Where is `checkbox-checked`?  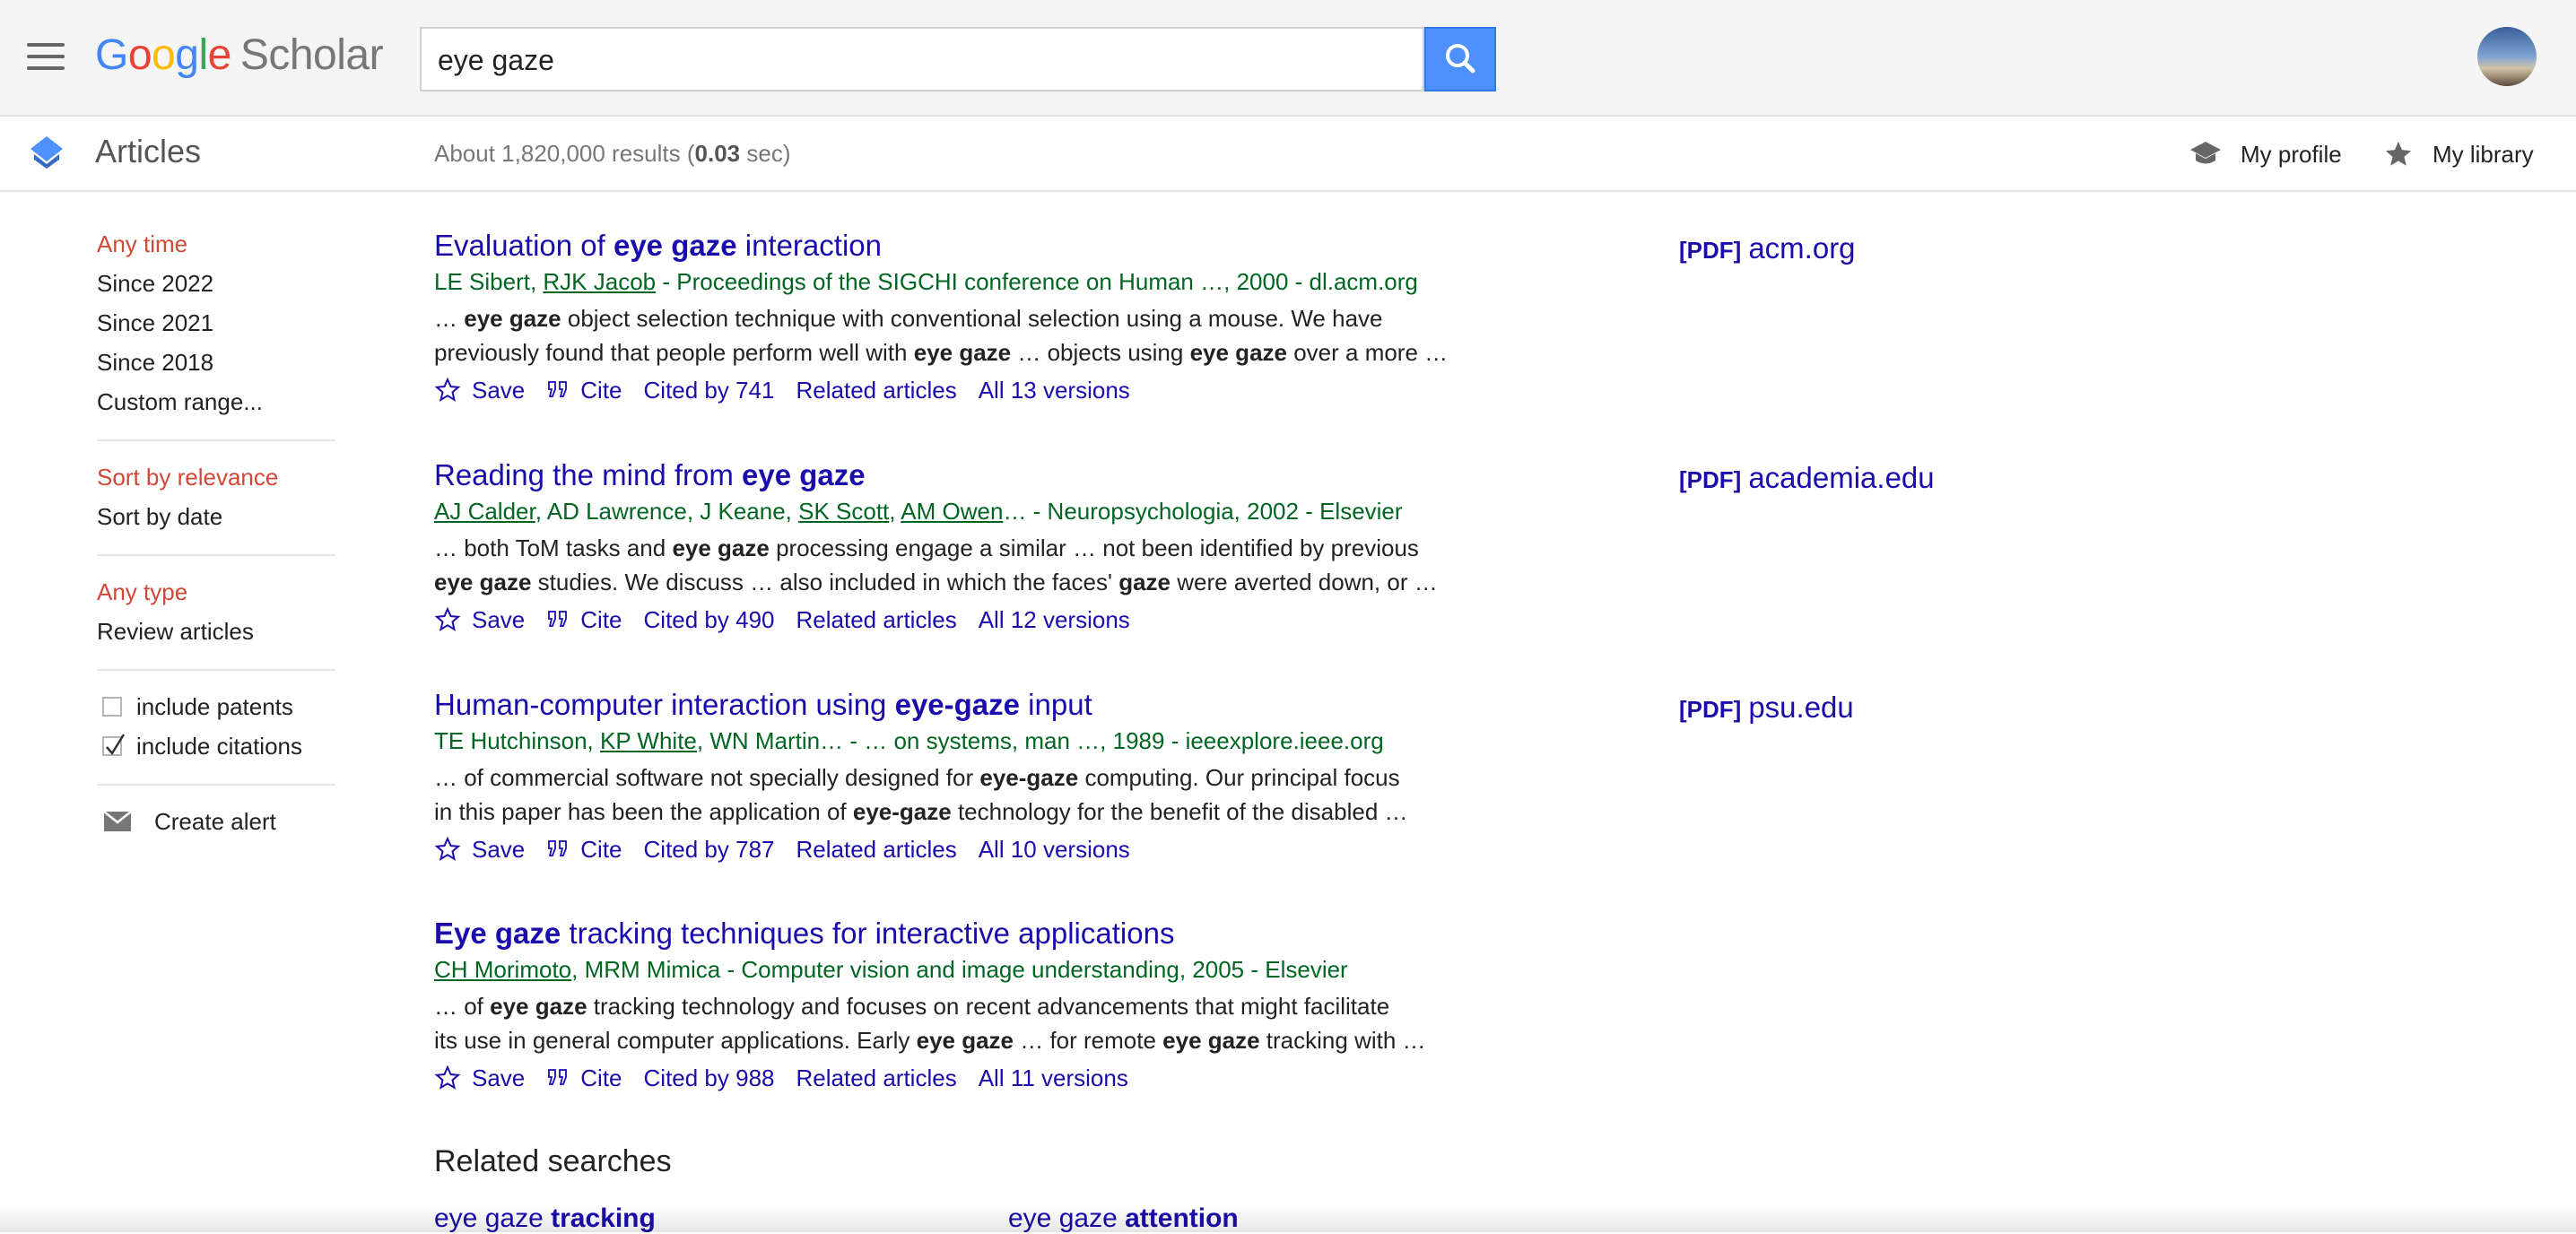 checkbox-checked is located at coordinates (114, 745).